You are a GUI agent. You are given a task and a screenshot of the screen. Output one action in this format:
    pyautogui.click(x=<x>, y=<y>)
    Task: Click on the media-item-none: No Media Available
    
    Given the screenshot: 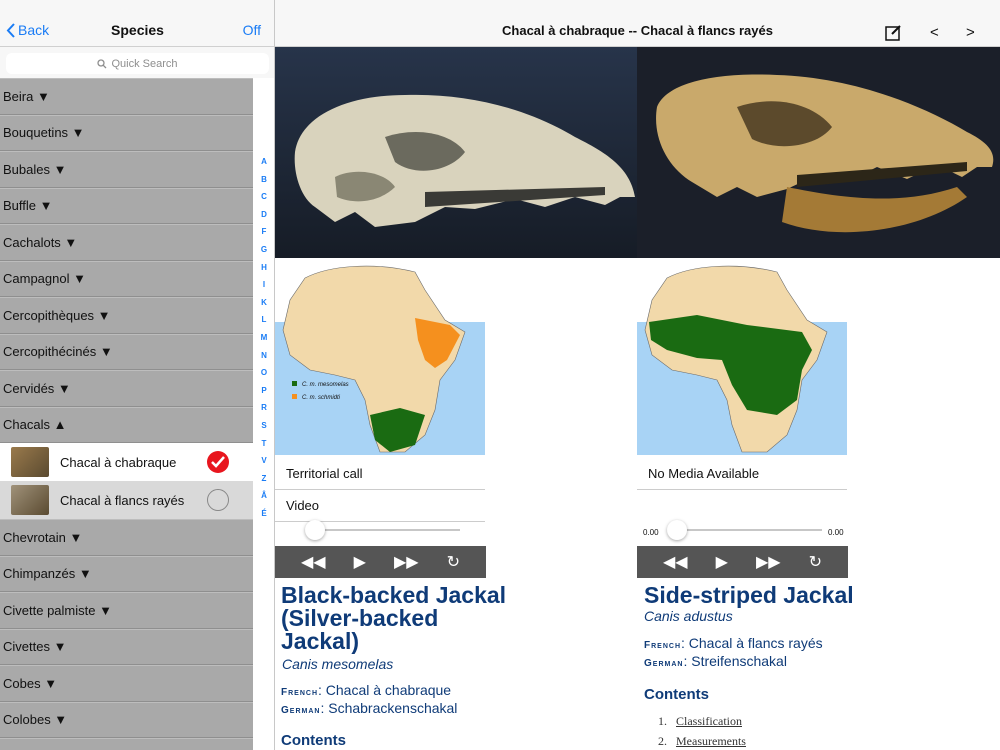 What is the action you would take?
    pyautogui.click(x=742, y=474)
    